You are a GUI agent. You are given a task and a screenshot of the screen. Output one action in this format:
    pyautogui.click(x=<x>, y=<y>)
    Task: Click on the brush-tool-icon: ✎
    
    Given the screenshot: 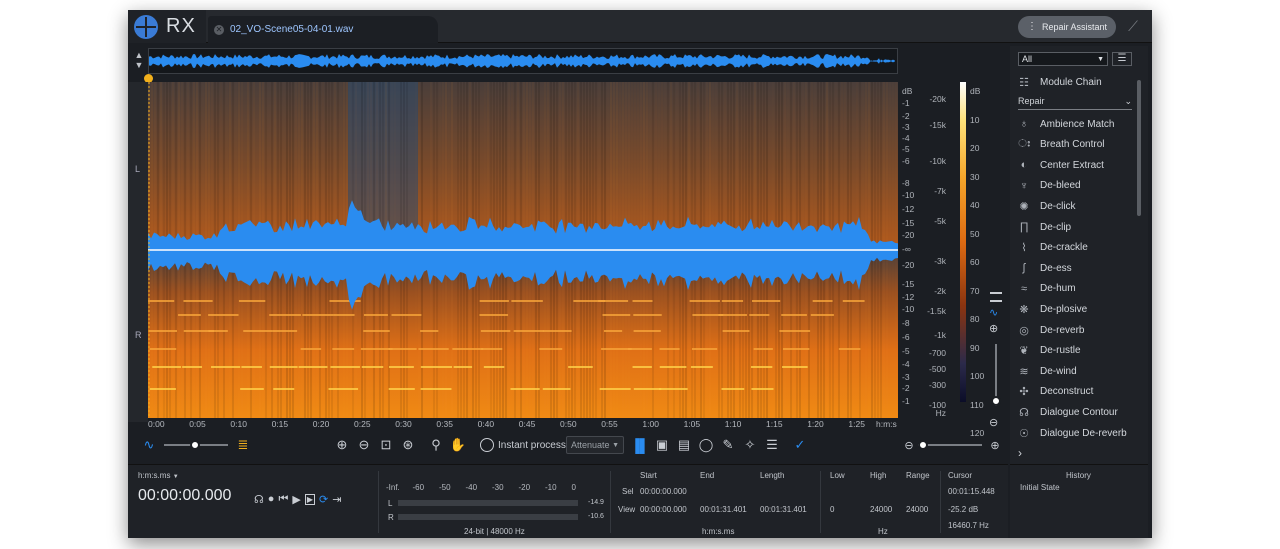 What is the action you would take?
    pyautogui.click(x=728, y=445)
    